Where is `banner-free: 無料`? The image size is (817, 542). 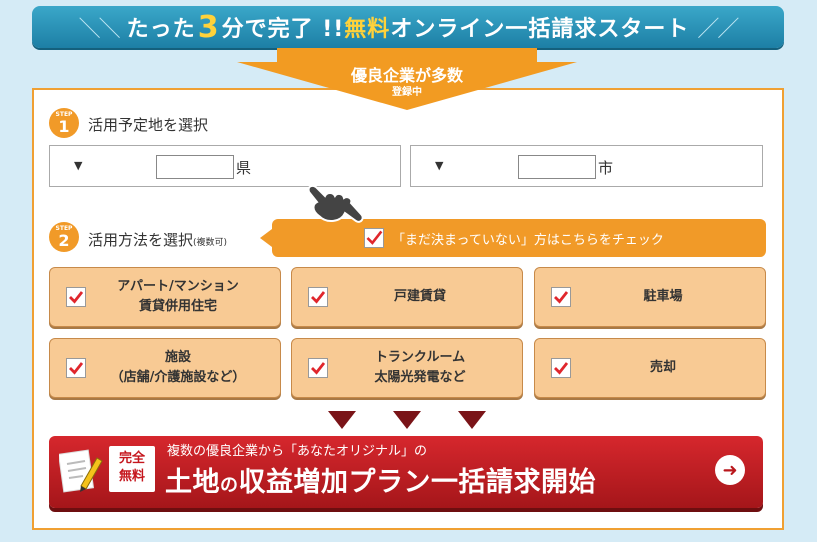
banner-free: 無料 is located at coordinates (367, 29).